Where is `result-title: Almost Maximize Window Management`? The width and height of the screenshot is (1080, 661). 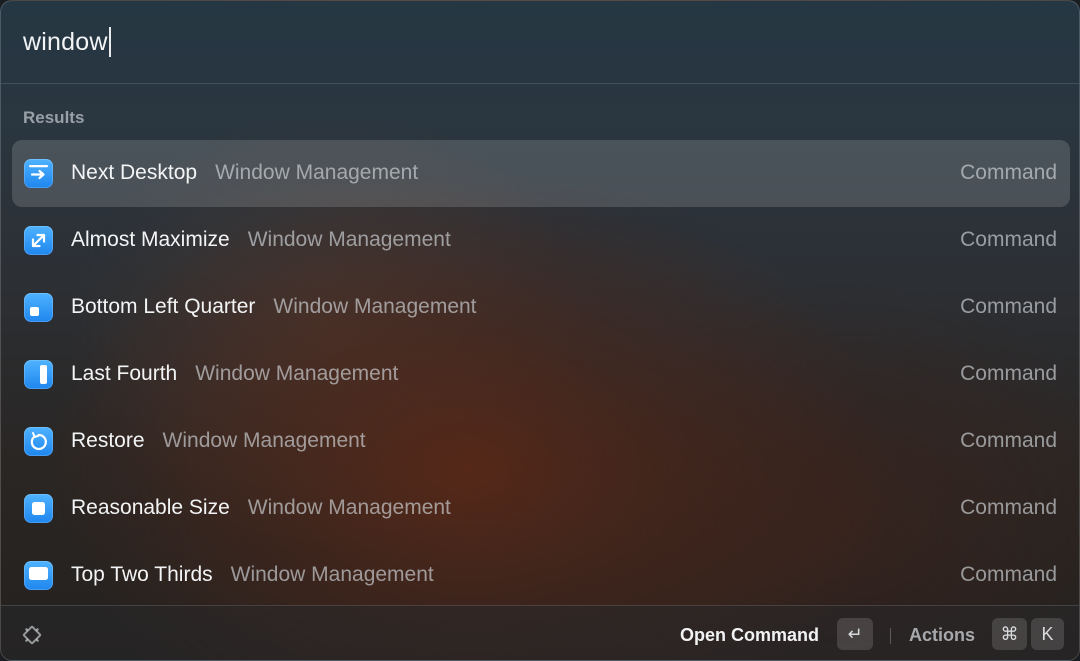 result-title: Almost Maximize Window Management is located at coordinates (261, 240).